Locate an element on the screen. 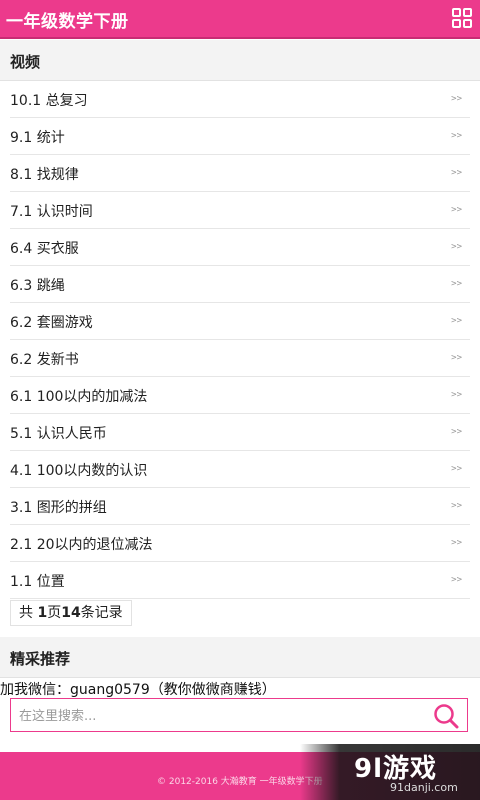 The height and width of the screenshot is (800, 480). copyright-text: © 2012-2016 大瀚教育 一年级数学下册 is located at coordinates (240, 782).